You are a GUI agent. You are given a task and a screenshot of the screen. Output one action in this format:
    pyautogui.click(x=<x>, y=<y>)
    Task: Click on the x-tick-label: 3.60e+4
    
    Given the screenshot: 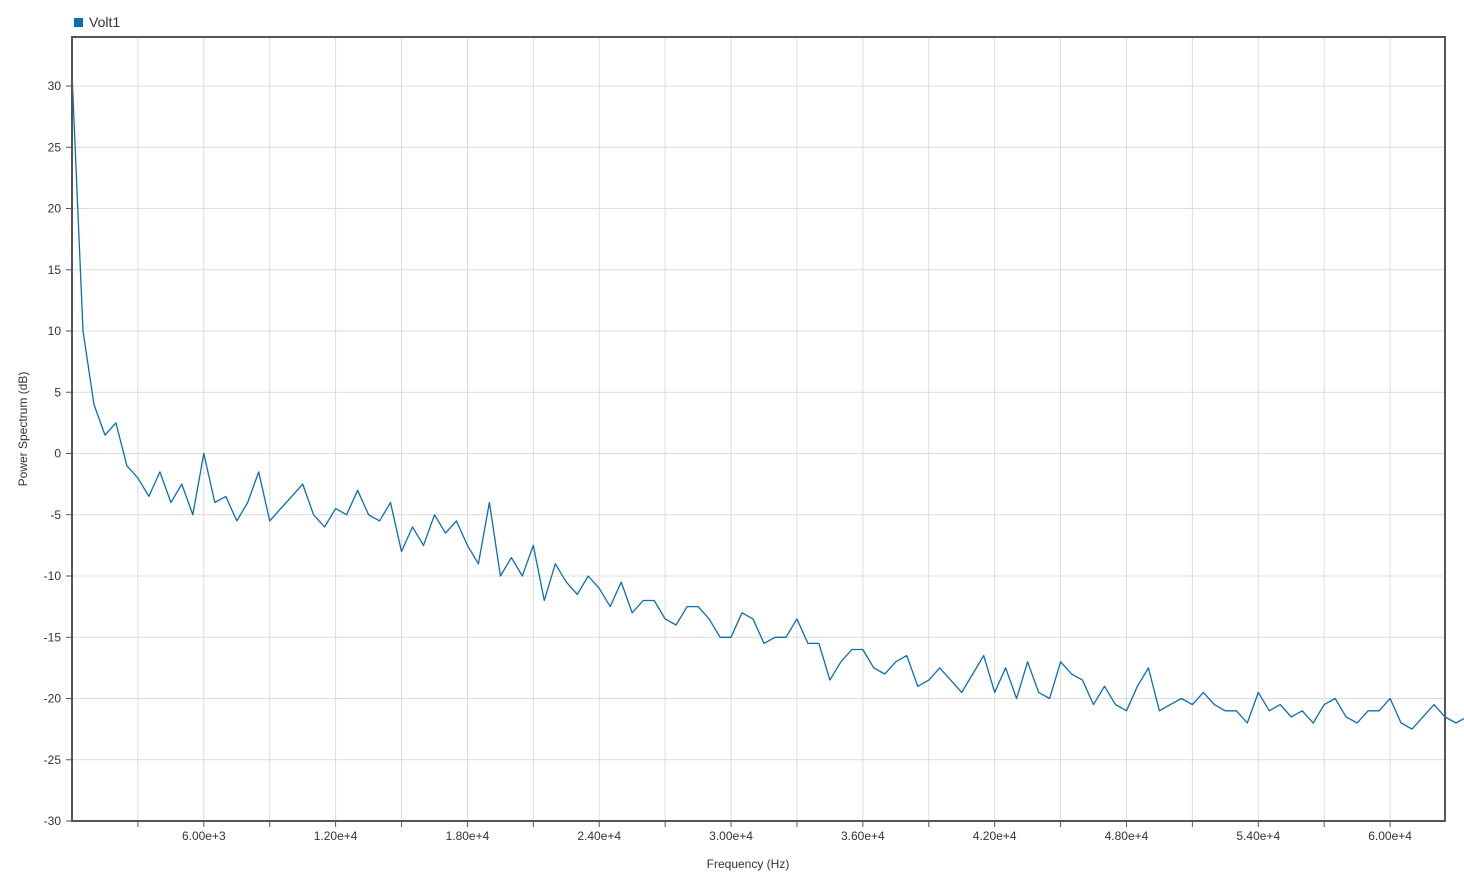 What is the action you would take?
    pyautogui.click(x=863, y=836)
    